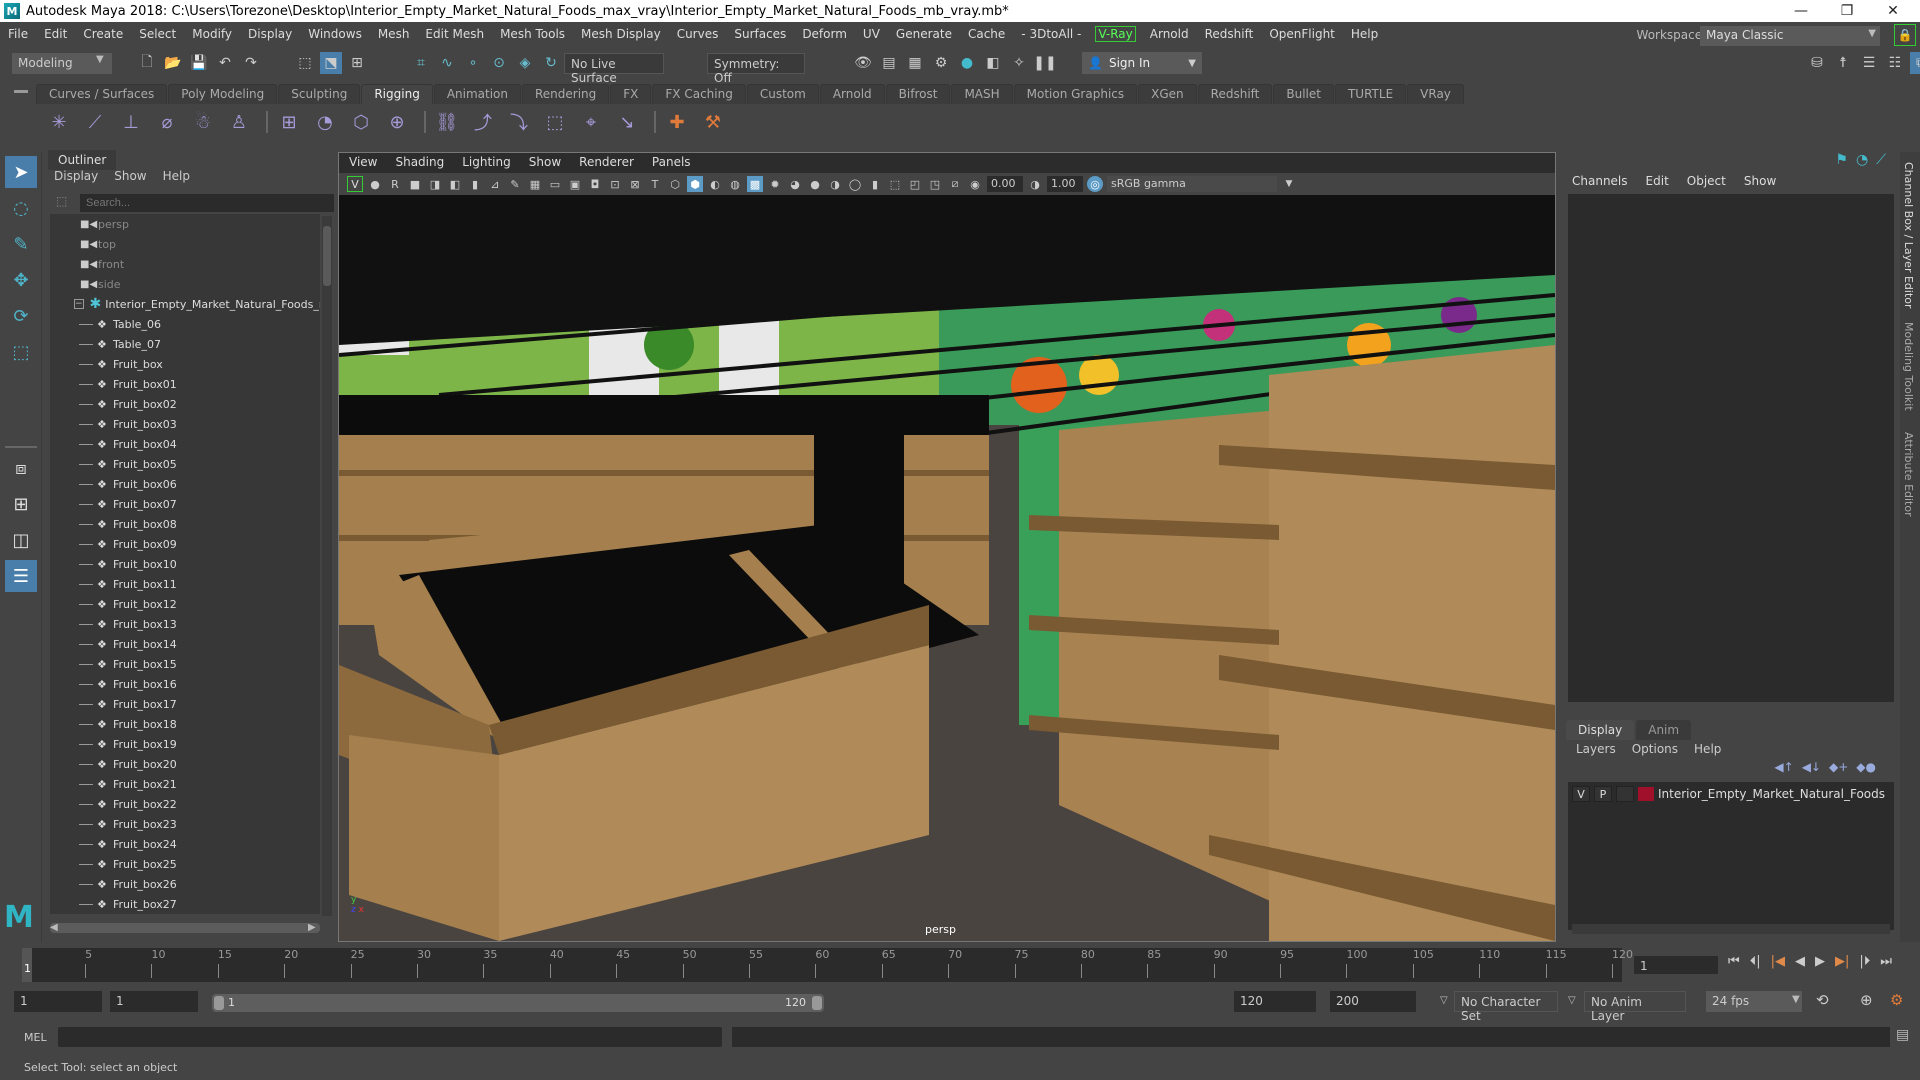 The height and width of the screenshot is (1080, 1920). I want to click on tool-settings-icon: ☷, so click(1895, 63).